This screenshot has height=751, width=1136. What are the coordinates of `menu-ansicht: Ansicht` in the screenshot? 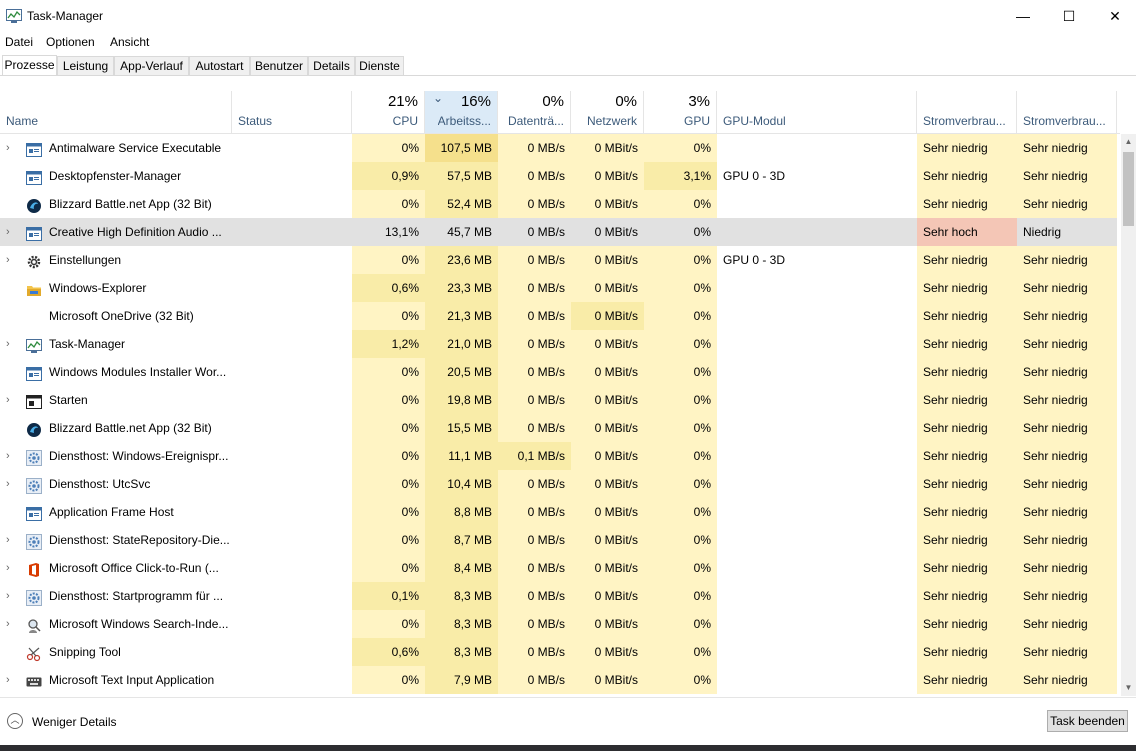 It's located at (129, 42).